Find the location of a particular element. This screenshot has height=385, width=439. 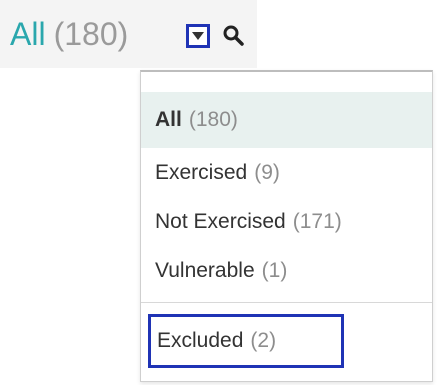

menu-item-count: (2) is located at coordinates (263, 340).